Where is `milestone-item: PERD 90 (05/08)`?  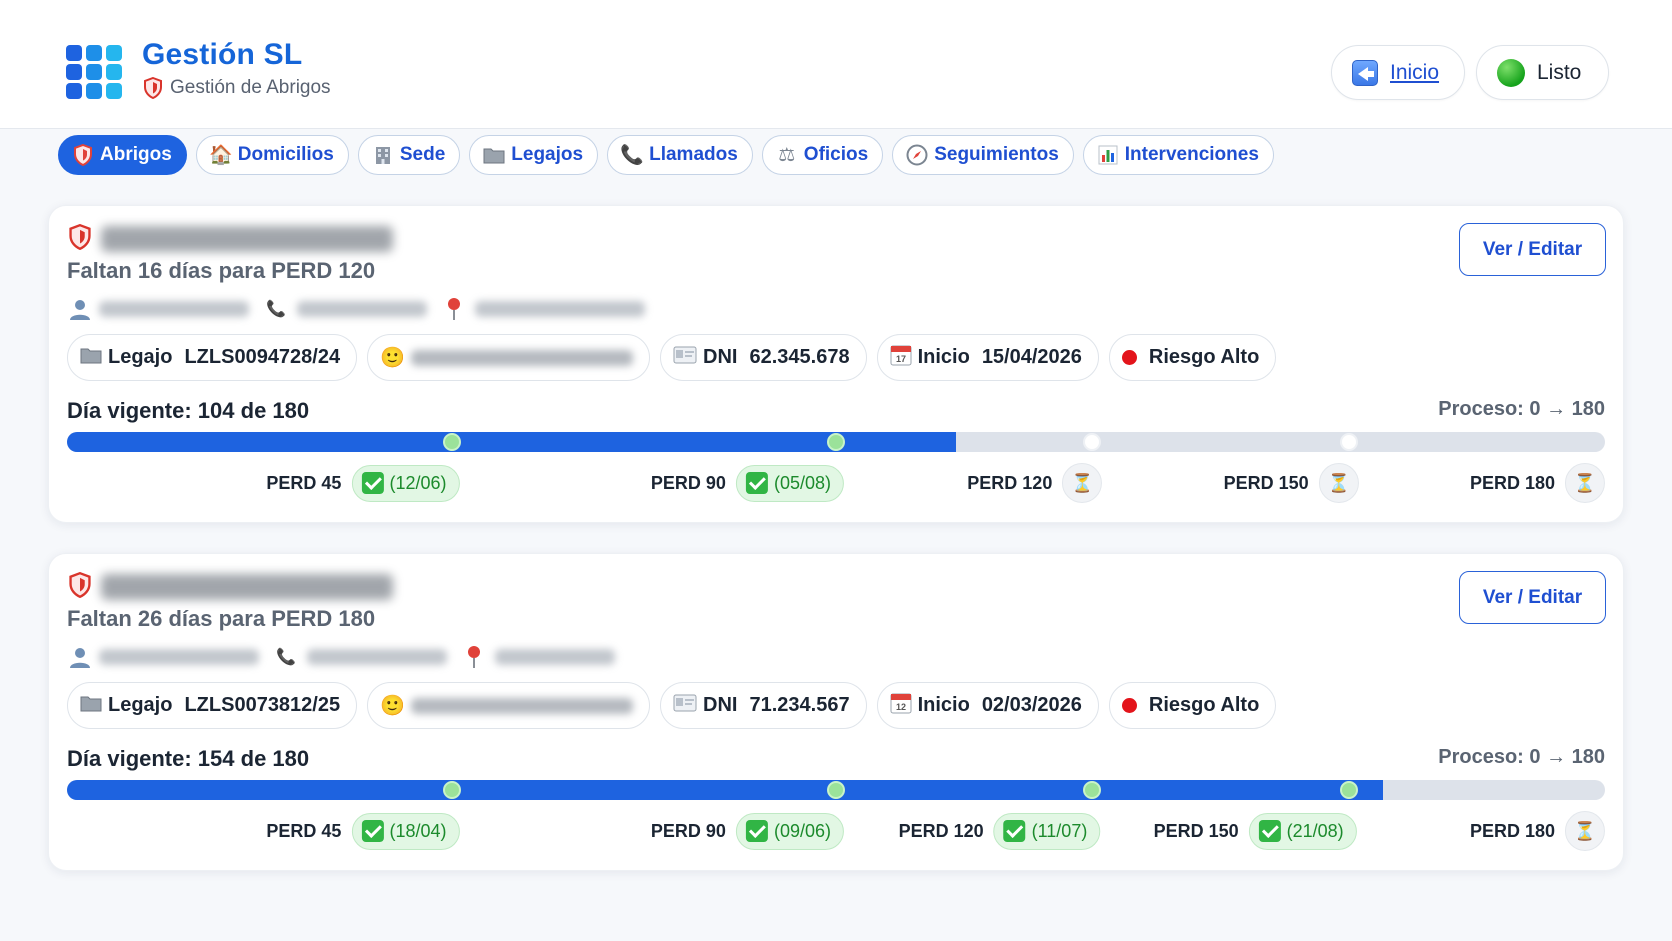
milestone-item: PERD 90 (05/08) is located at coordinates (747, 483).